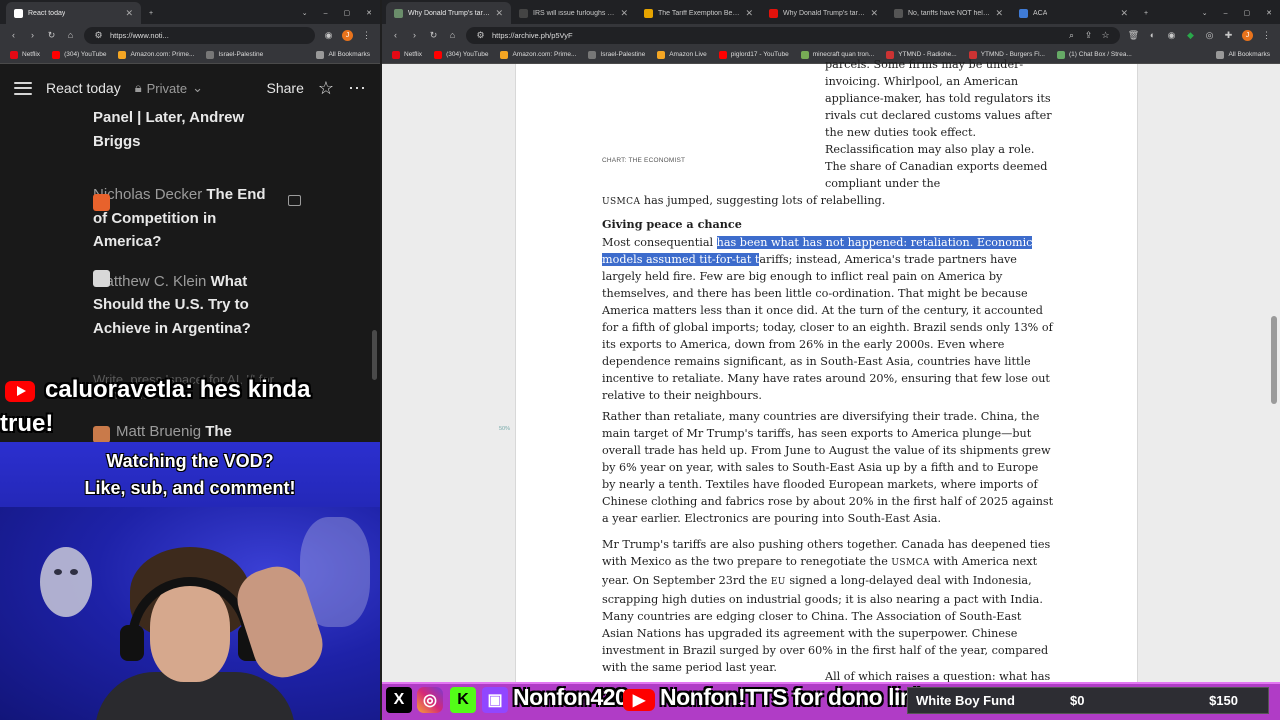 This screenshot has width=1280, height=720. Describe the element at coordinates (1071, 35) in the screenshot. I see `search-icon: ⌕` at that location.